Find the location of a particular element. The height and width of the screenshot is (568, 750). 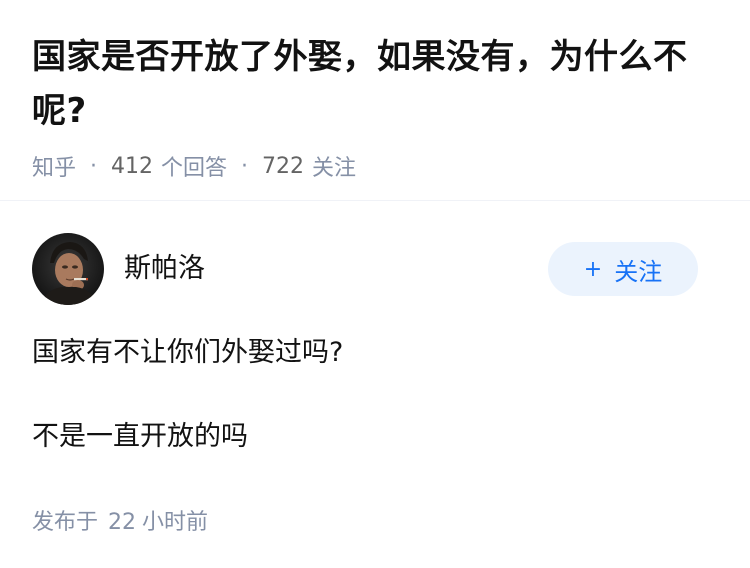

publish-time-suffix: 小时前 is located at coordinates (175, 522).